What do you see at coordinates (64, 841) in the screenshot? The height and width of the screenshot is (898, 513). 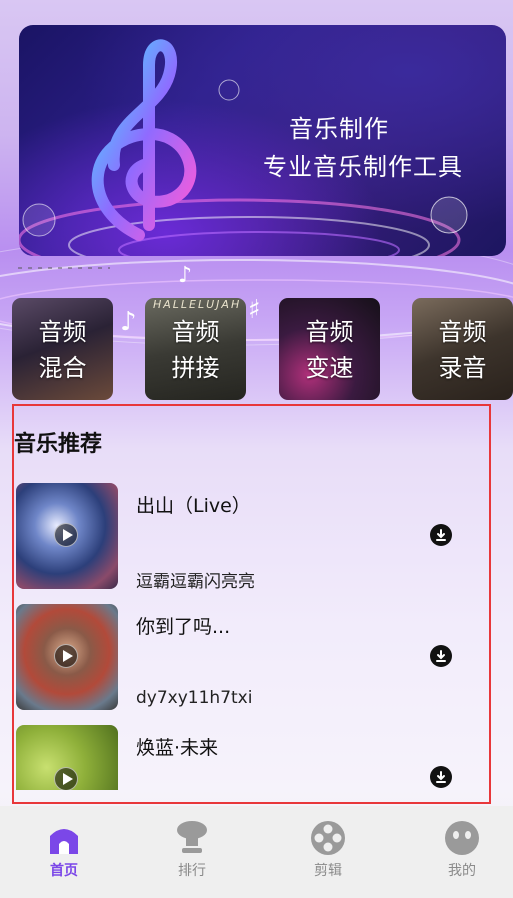 I see `home-icon` at bounding box center [64, 841].